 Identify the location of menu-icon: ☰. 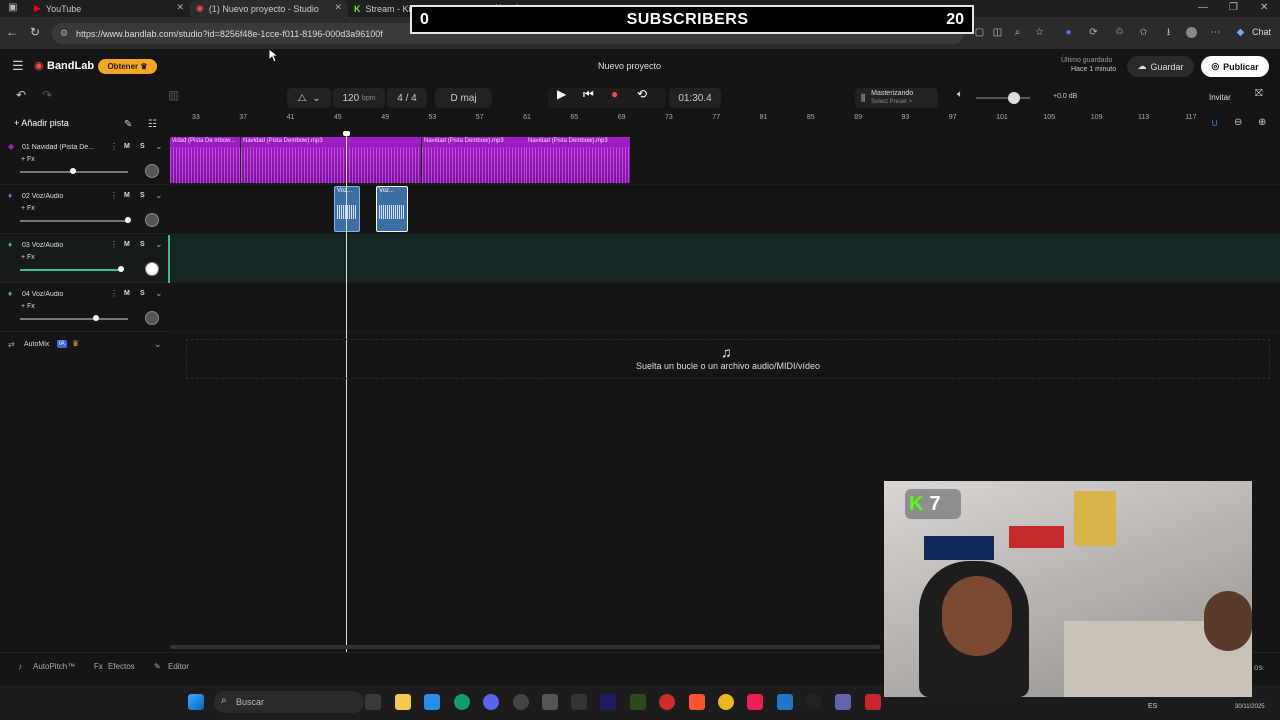
(18, 66).